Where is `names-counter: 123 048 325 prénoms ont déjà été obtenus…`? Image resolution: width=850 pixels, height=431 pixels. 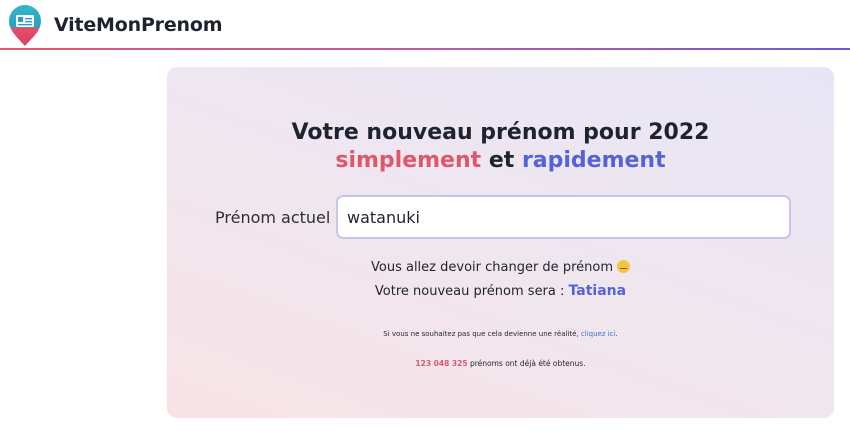
names-counter: 123 048 325 prénoms ont déjà été obtenus… is located at coordinates (500, 363).